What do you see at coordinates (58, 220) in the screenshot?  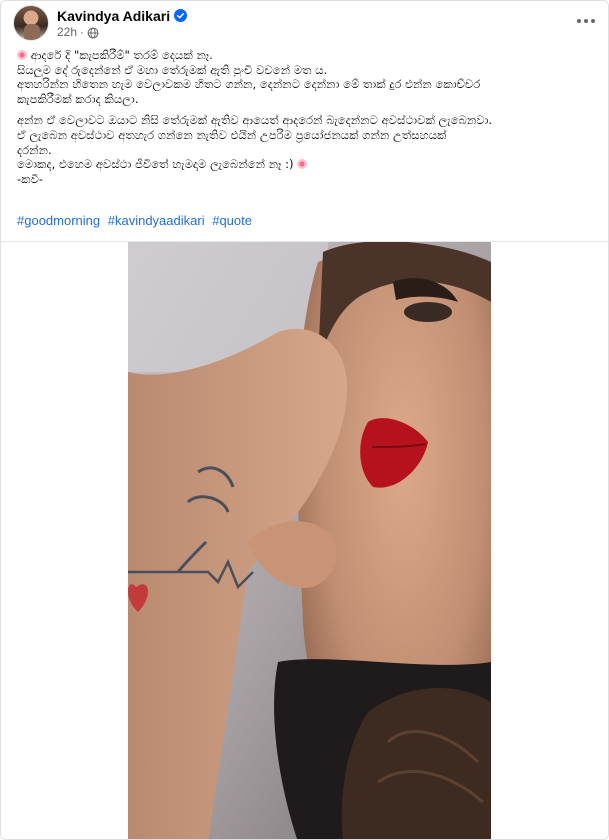 I see `hashtag-link: #goodmorning` at bounding box center [58, 220].